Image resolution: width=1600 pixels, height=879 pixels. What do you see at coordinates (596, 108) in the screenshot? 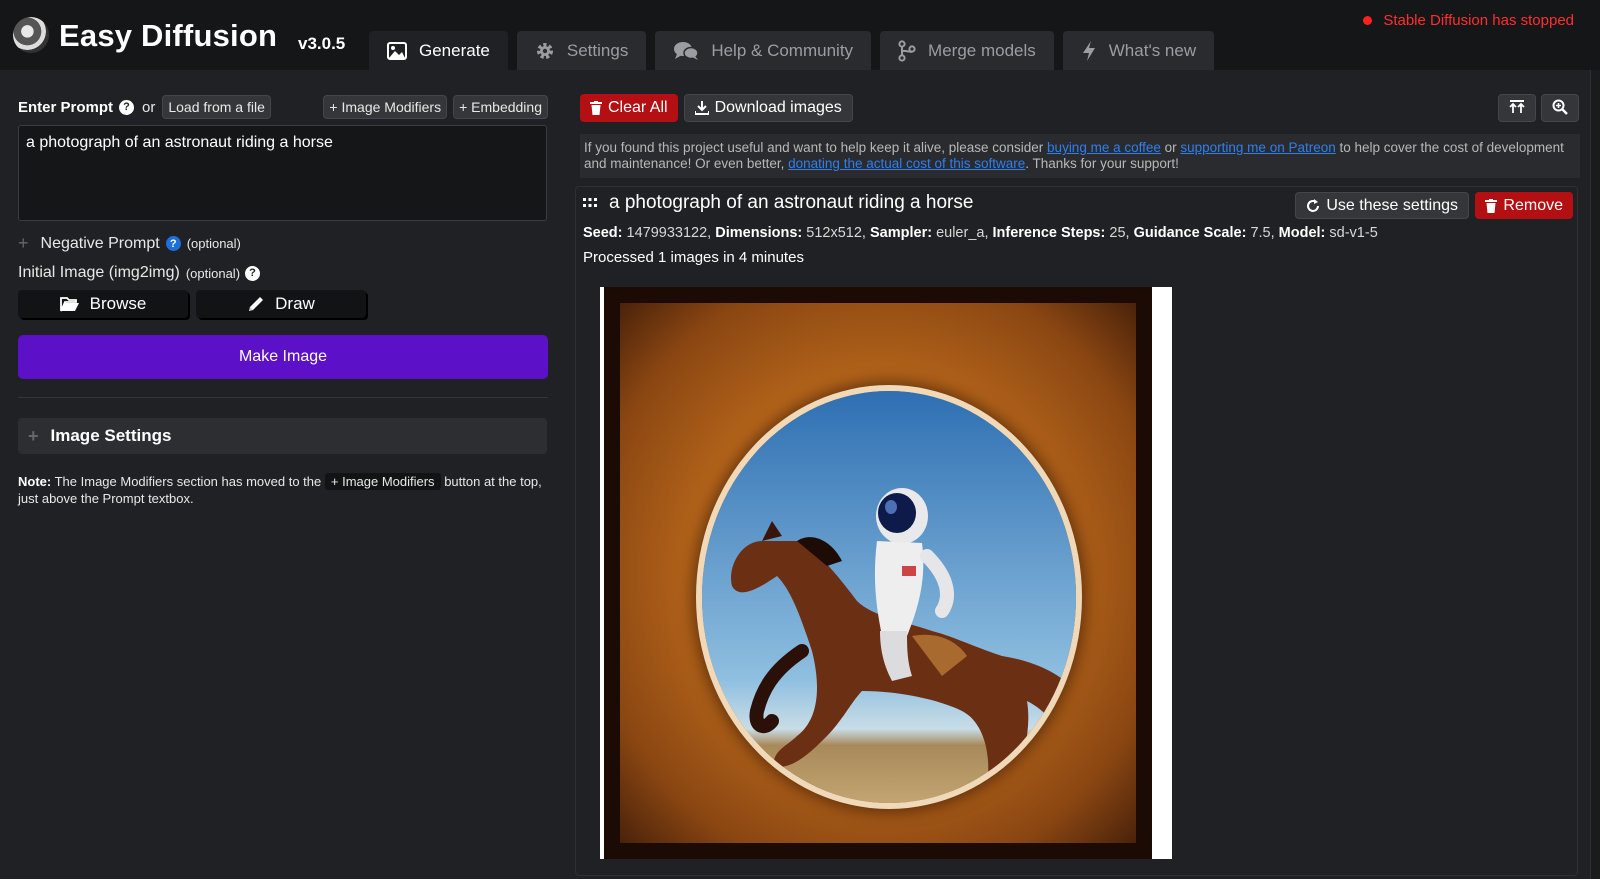
I see `trash-icon` at bounding box center [596, 108].